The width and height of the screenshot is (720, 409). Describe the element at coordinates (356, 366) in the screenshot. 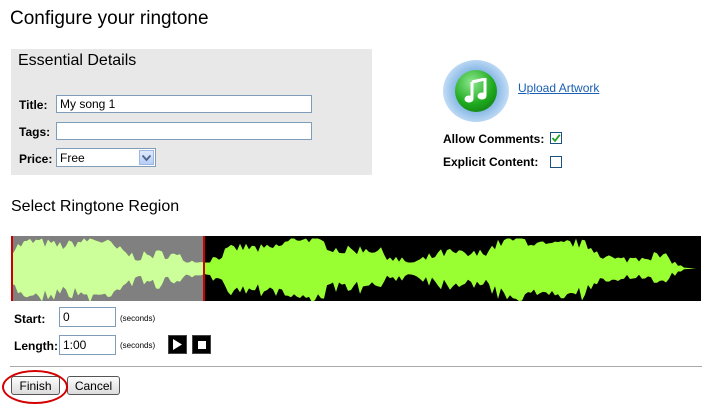

I see `divider` at that location.